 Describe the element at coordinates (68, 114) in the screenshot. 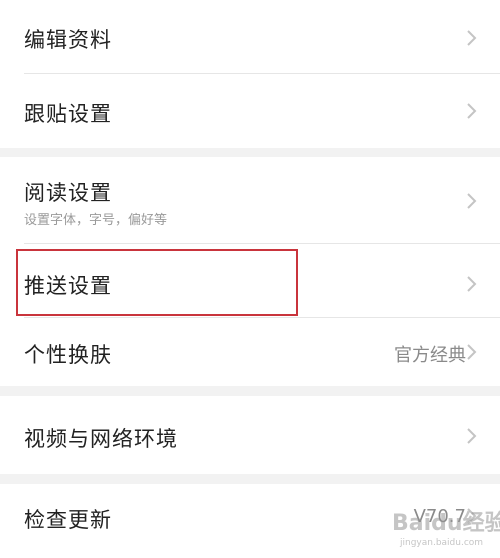

I see `follow-post-label: 跟贴设置` at that location.